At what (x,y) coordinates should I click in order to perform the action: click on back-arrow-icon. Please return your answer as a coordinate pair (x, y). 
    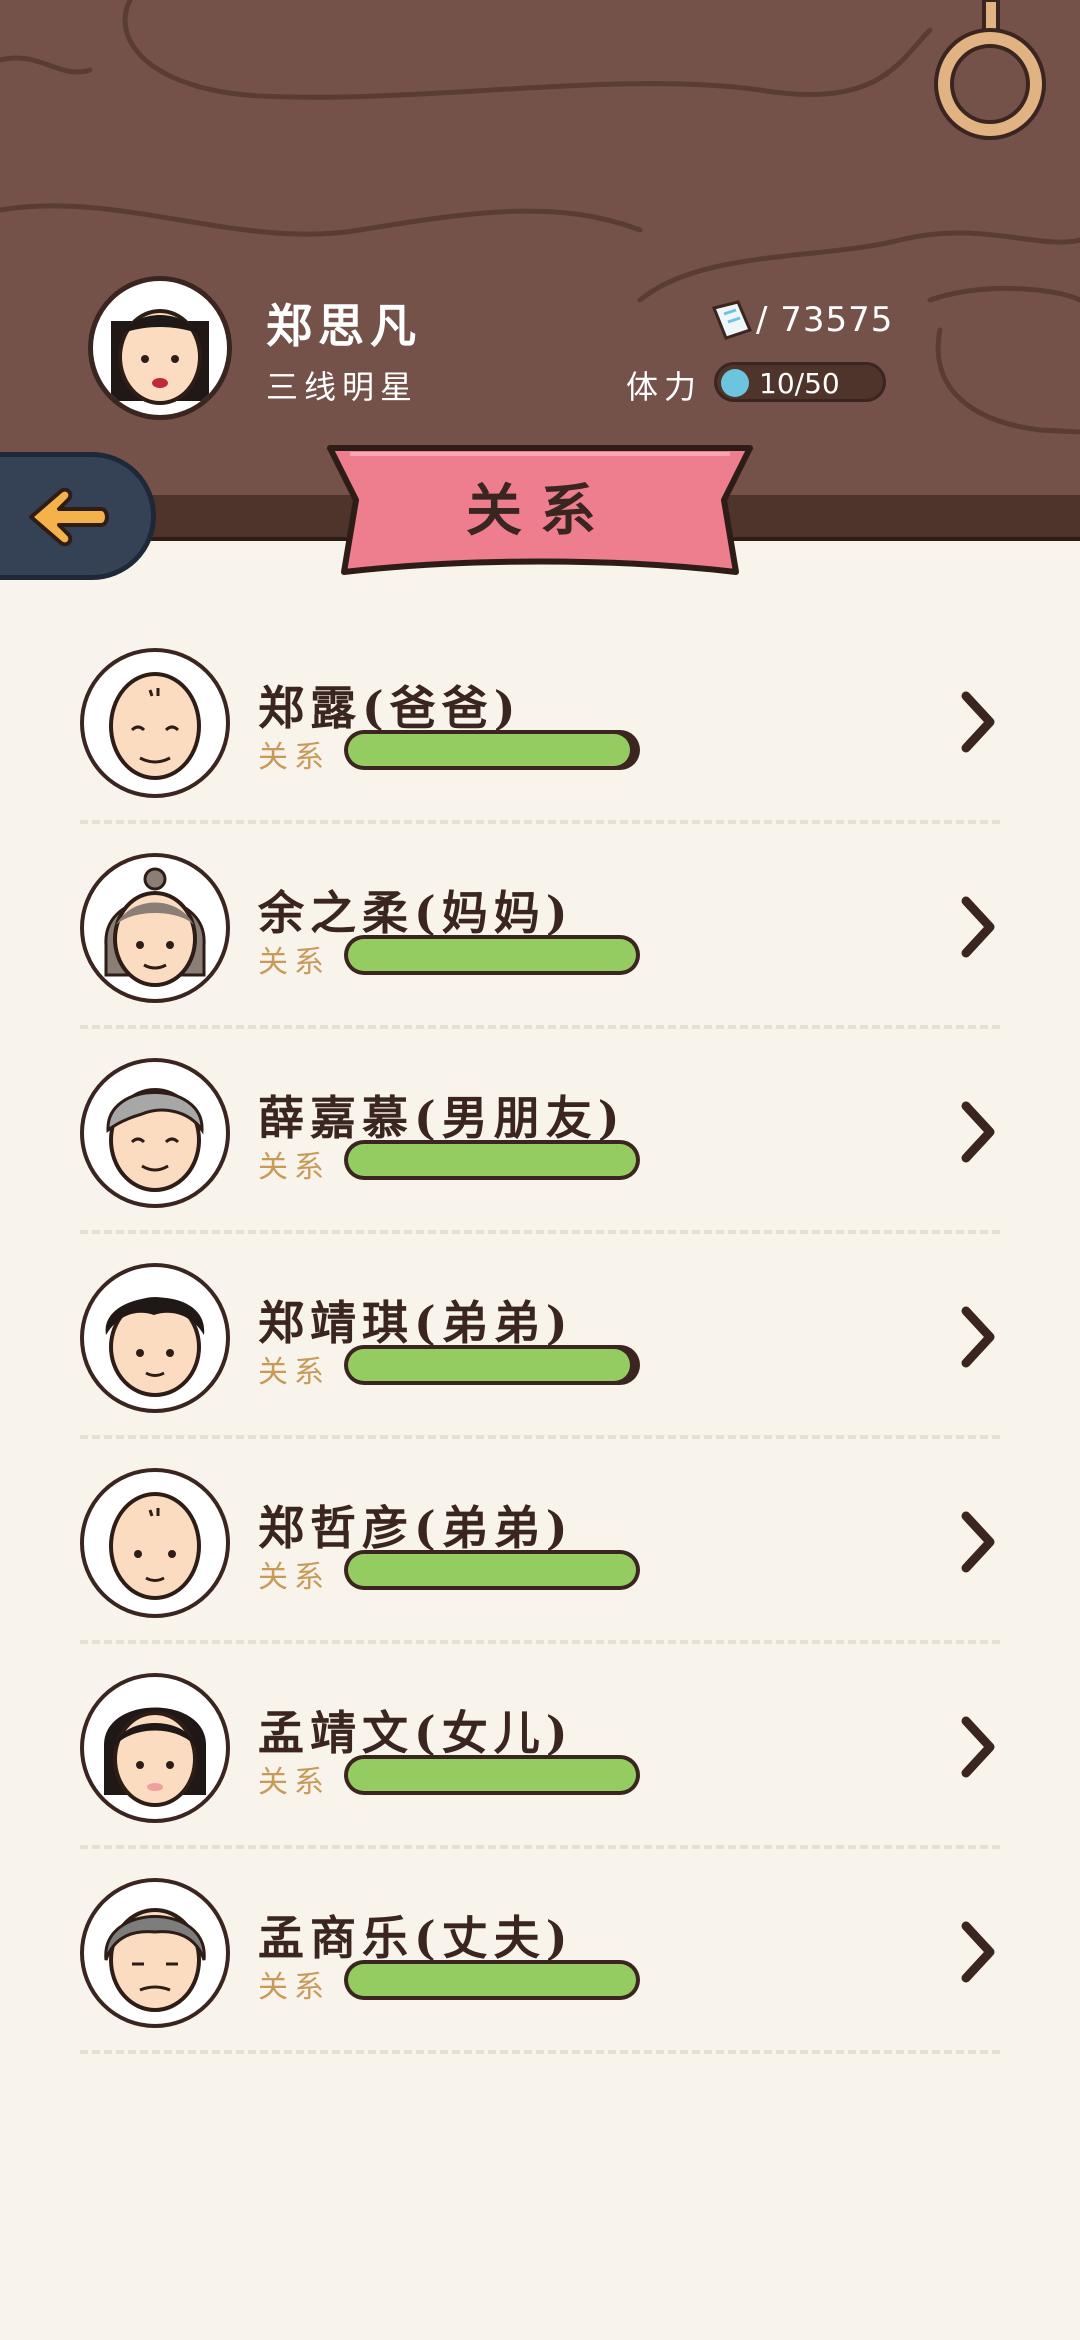
    Looking at the image, I should click on (69, 517).